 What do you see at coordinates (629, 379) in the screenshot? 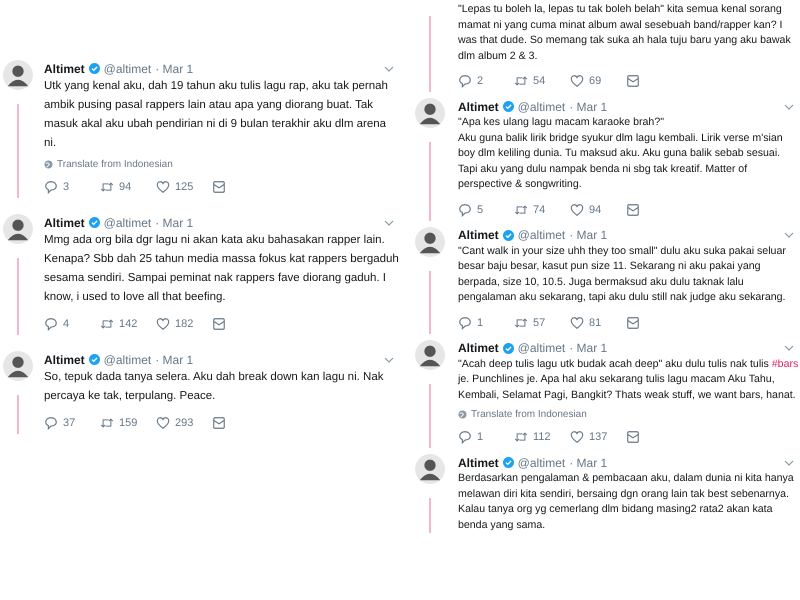
I see `tweet-text: "Acah deep tulis lagu utk budak acah deep" aku dulu tulis nak tulis #bars je. Punchlines je. Apa hal aku sekarang tulis lagu macam Aku Tahu, Kembali, Selamat Pagi, Bangkit? Thats weak stuff, we want bars, hanat.` at bounding box center [629, 379].